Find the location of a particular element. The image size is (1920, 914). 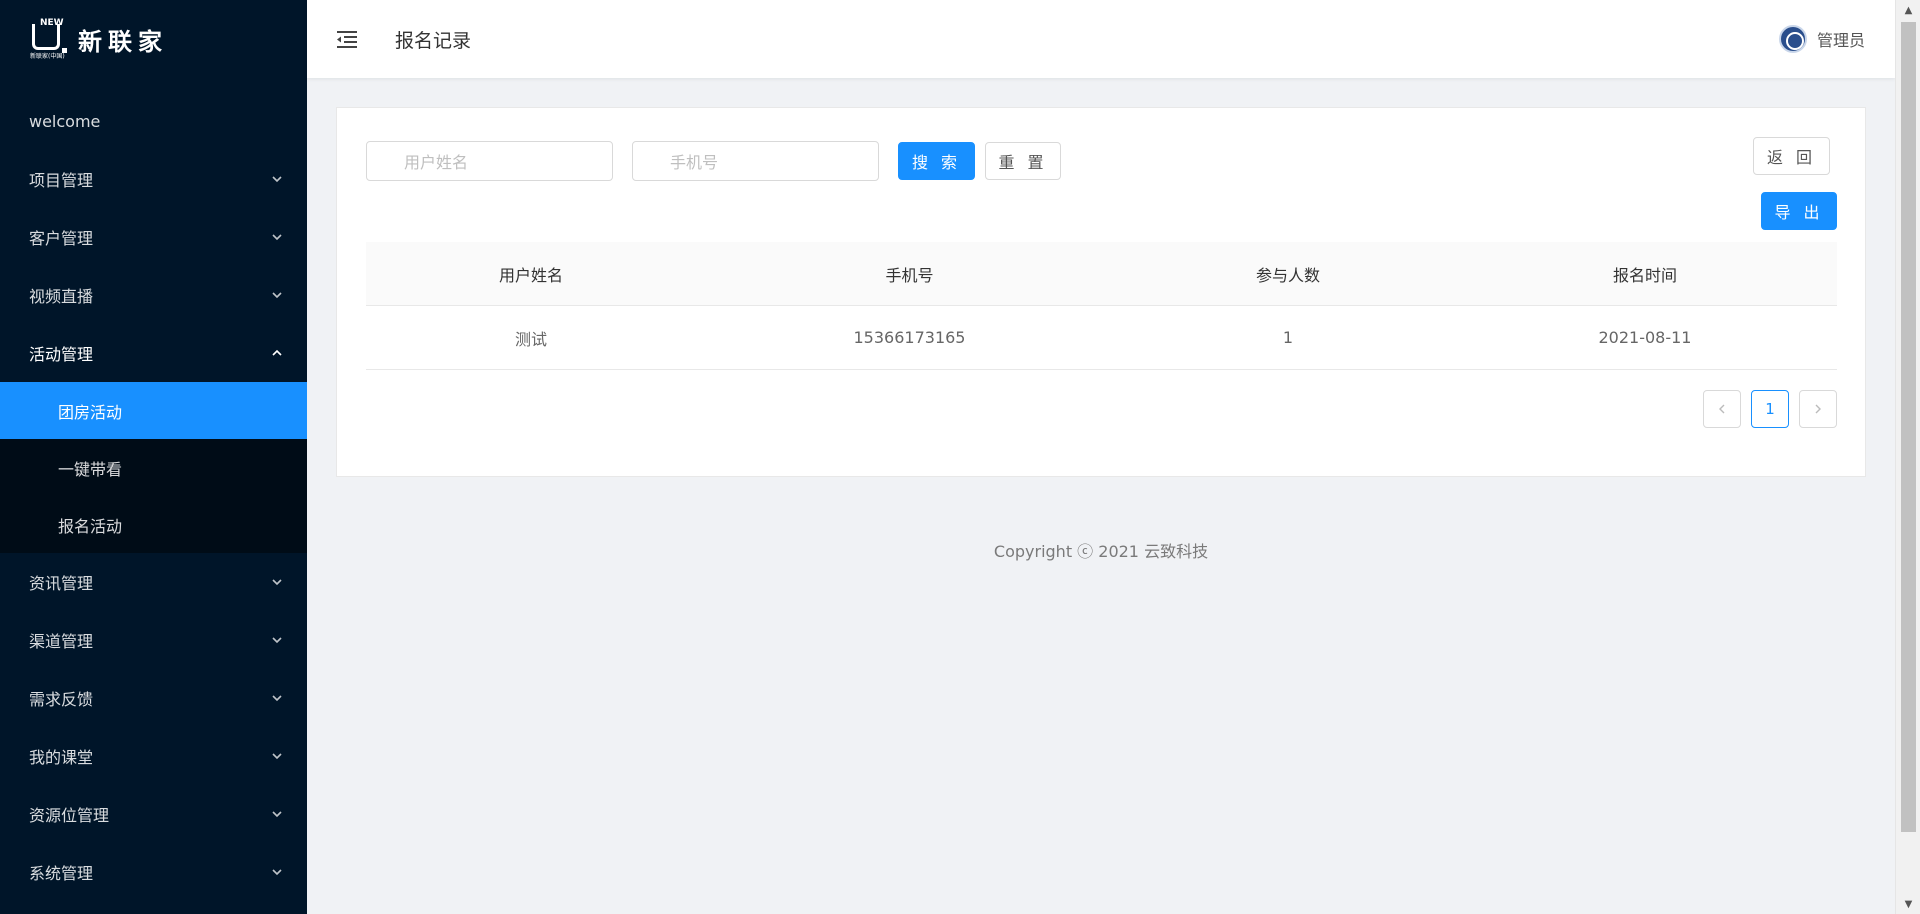

sidebar-subitem-group-house: 团房活动 is located at coordinates (153, 410).